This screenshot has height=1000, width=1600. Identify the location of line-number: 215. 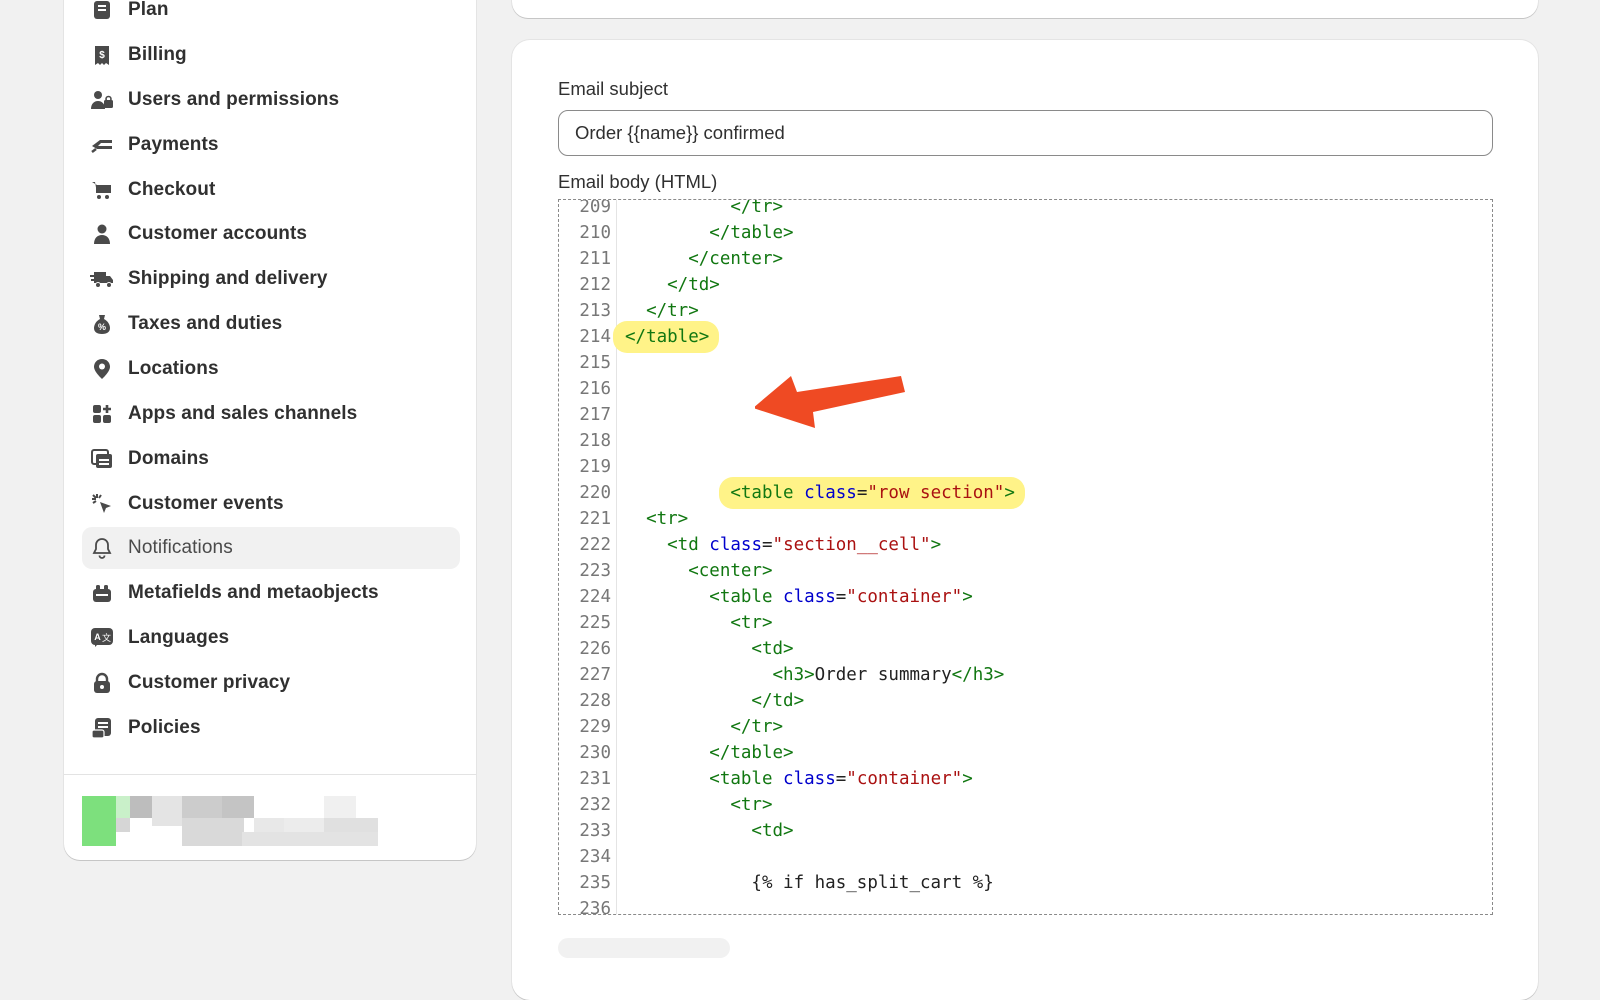
(595, 363).